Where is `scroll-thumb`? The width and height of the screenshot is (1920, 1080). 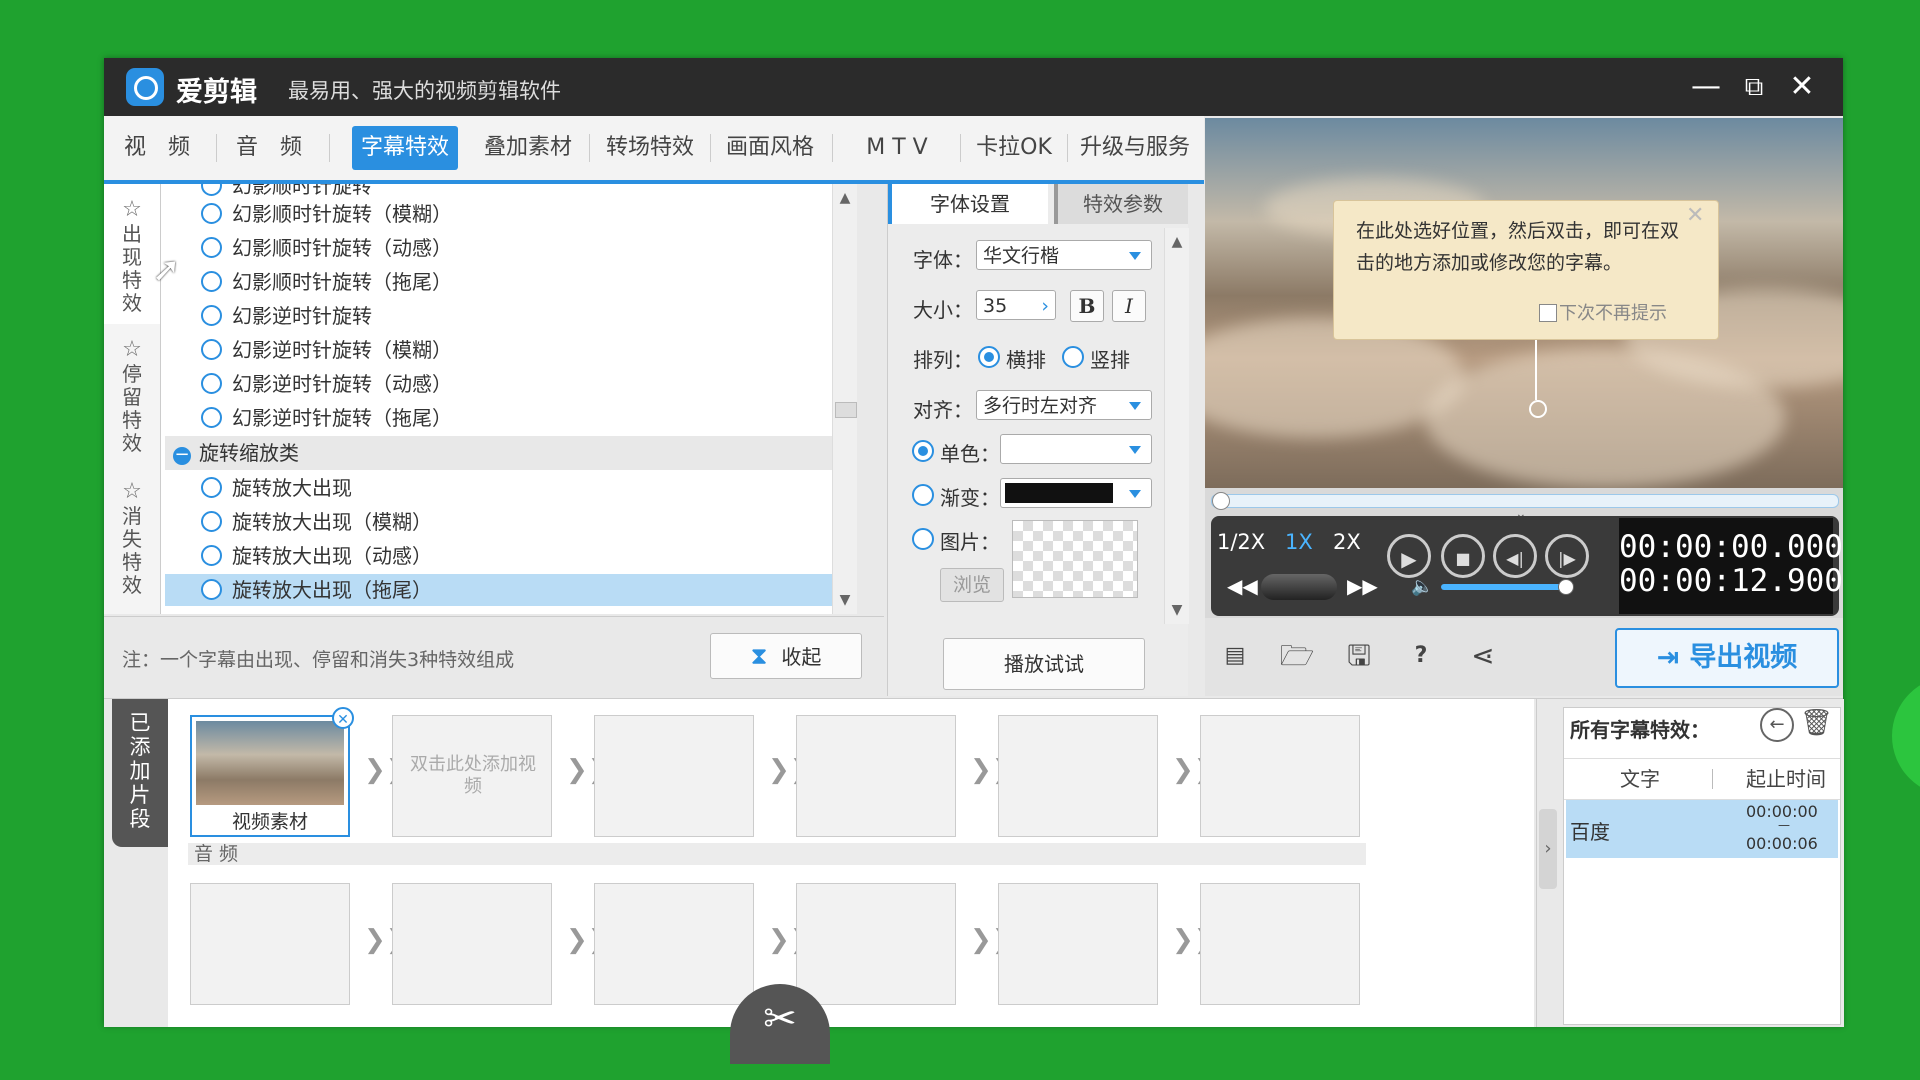
scroll-thumb is located at coordinates (846, 410).